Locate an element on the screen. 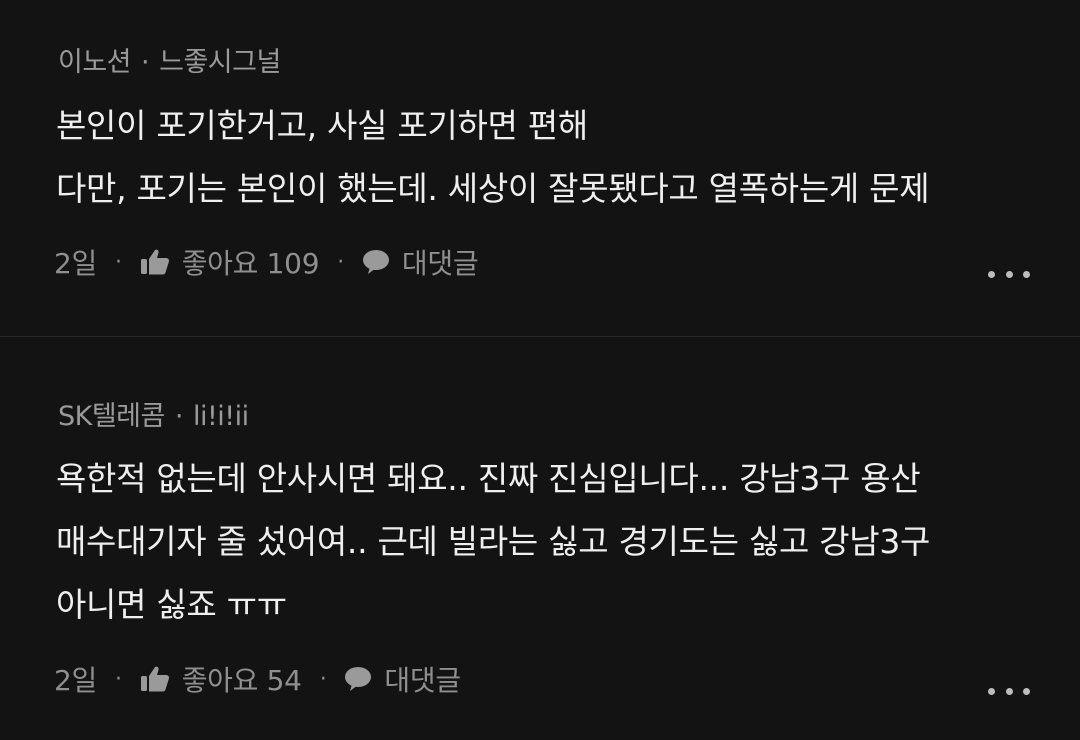 Image resolution: width=1080 pixels, height=740 pixels. author-company: SK텔레콤 is located at coordinates (111, 416).